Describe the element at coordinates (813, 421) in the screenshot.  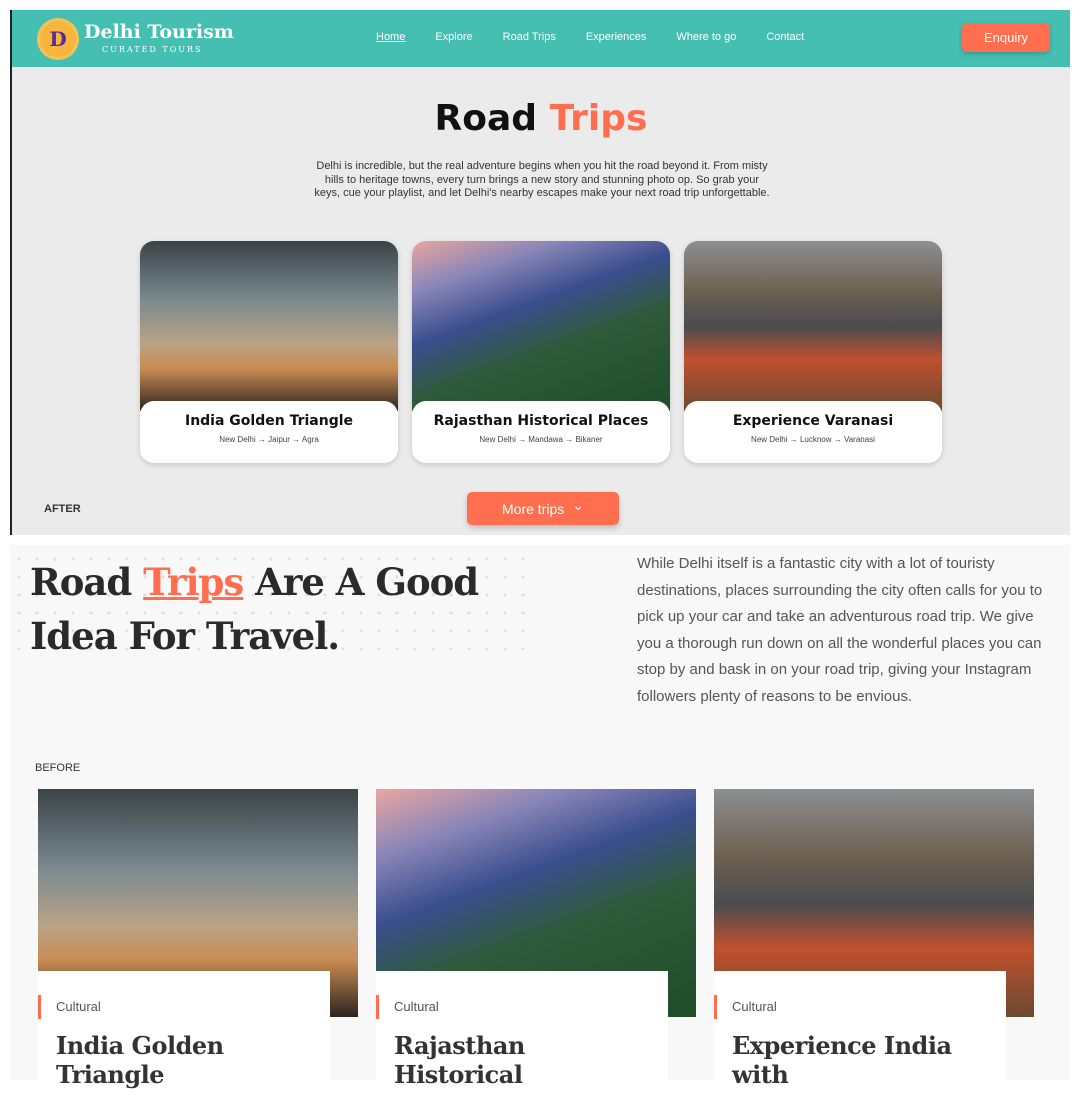
I see `card-title: Experience Varanasi` at that location.